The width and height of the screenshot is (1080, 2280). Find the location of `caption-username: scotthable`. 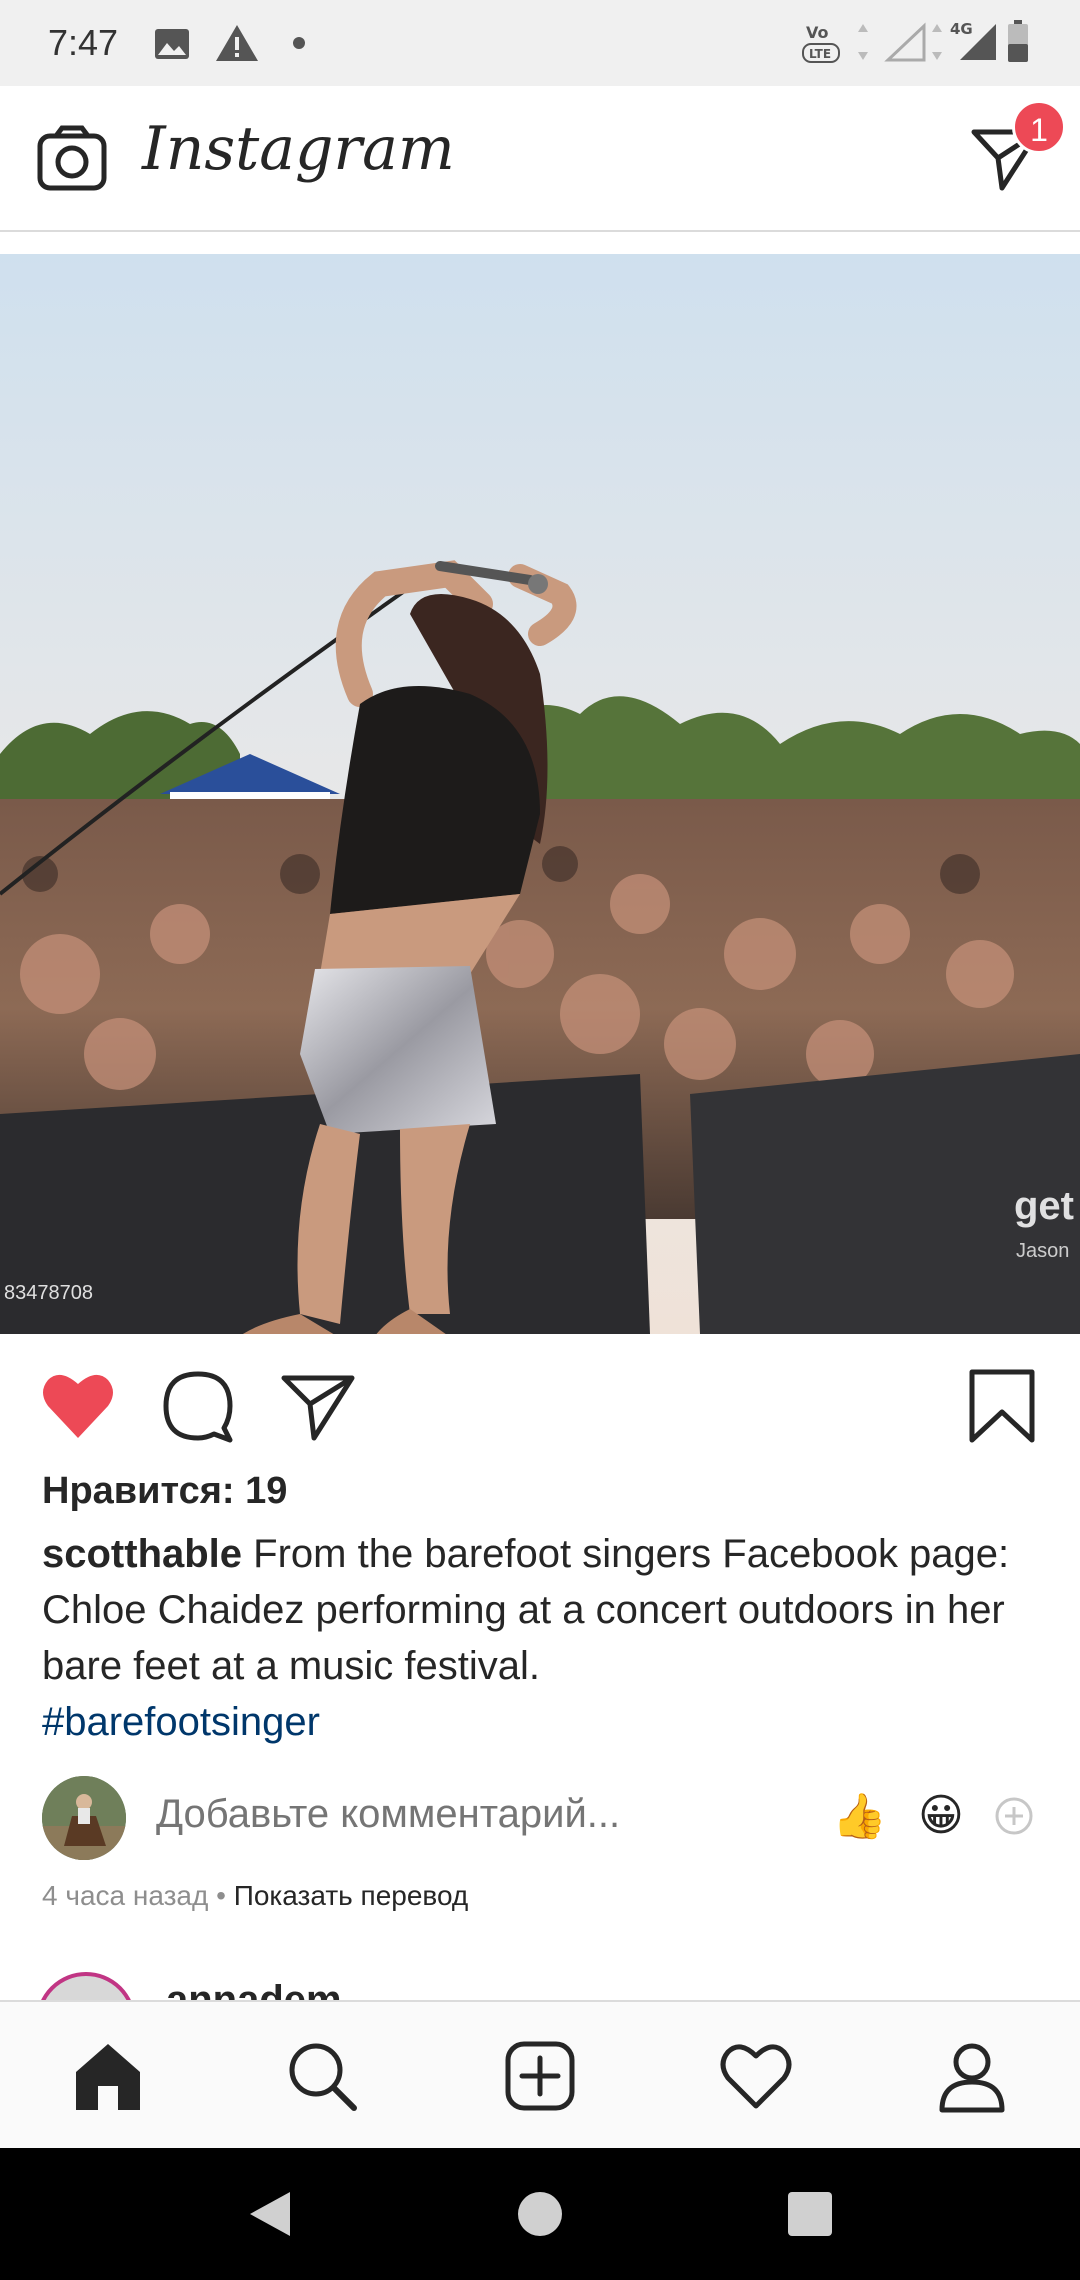

caption-username: scotthable is located at coordinates (142, 1554).